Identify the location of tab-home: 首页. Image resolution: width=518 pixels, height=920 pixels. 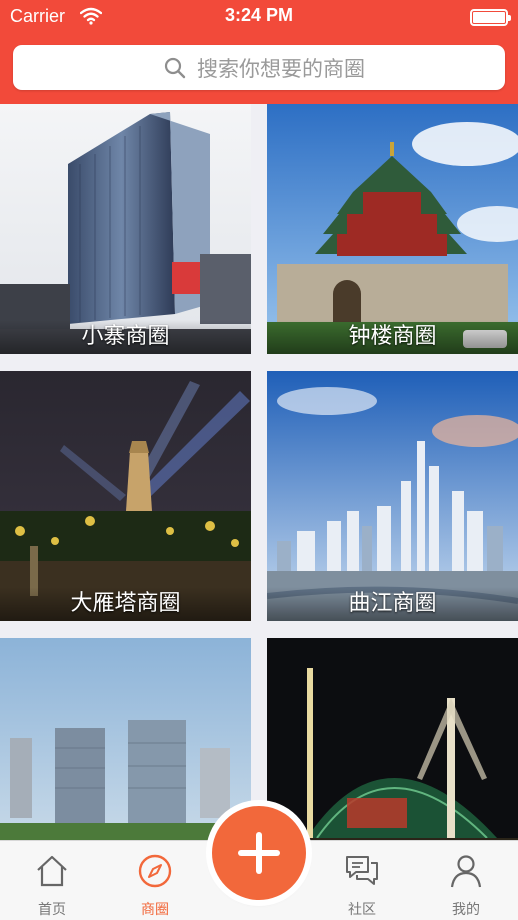
(52, 880).